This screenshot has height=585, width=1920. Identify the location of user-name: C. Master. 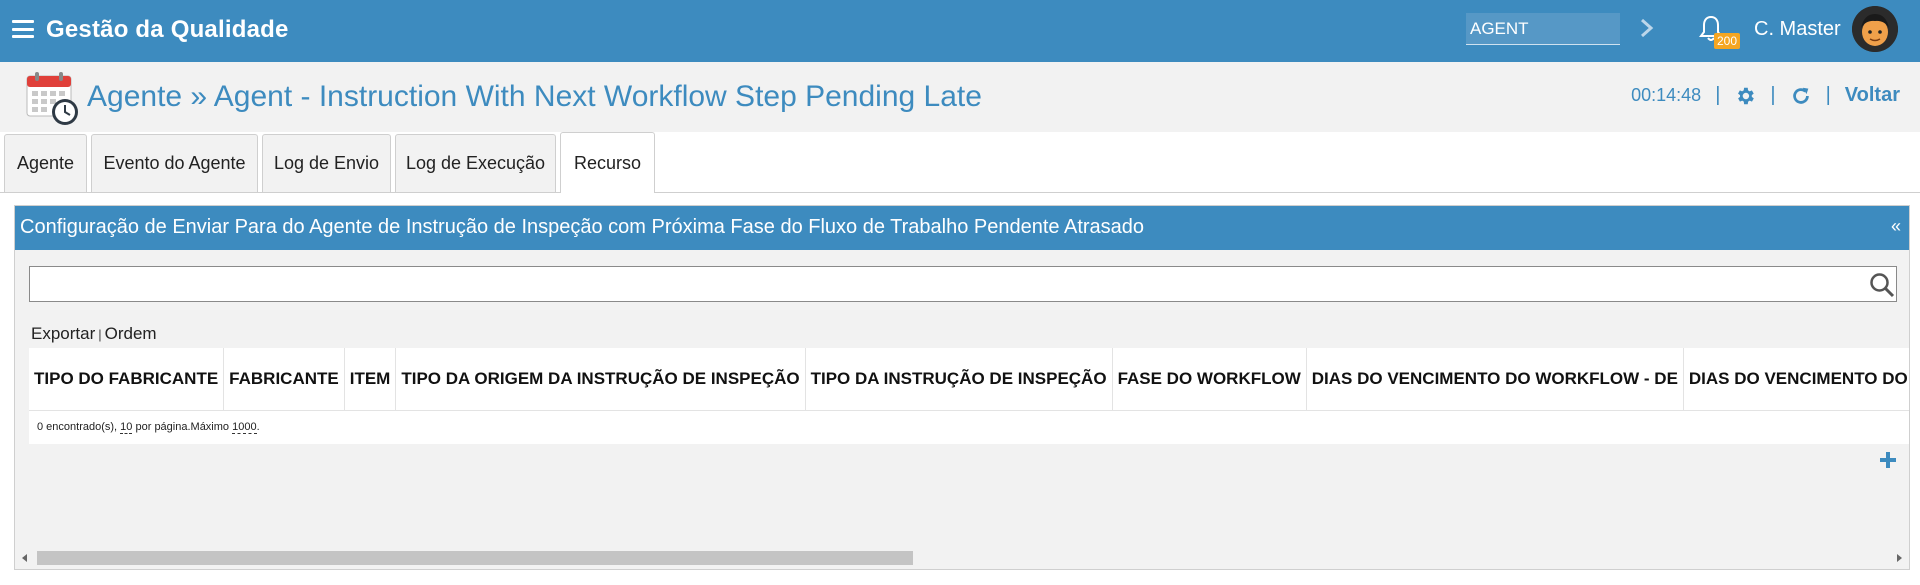
(1797, 29).